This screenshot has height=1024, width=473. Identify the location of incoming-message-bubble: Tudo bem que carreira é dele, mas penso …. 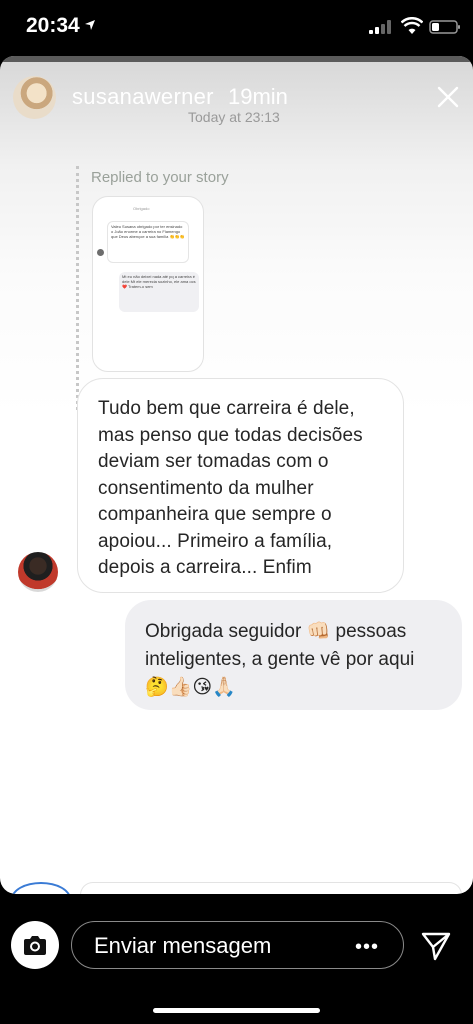
(240, 485).